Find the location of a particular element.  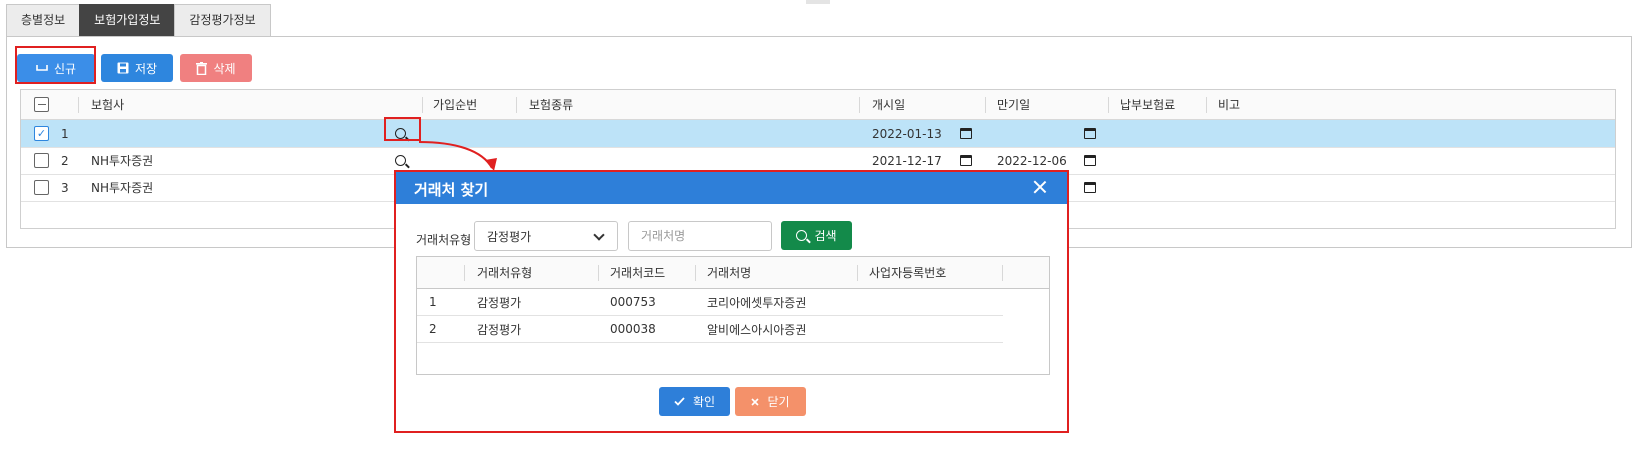

col-header-note: 비고 is located at coordinates (1229, 104).